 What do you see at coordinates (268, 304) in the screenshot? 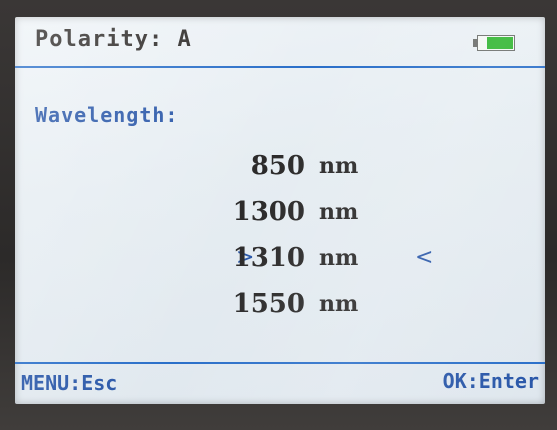
I see `wavelength-value: 1550` at bounding box center [268, 304].